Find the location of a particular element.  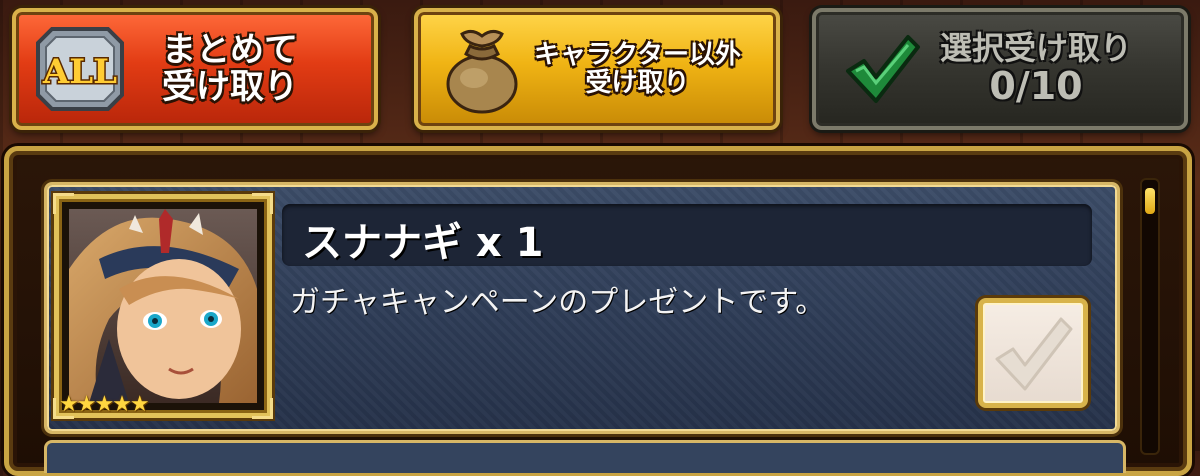

selected-count: 0/10 is located at coordinates (1036, 85).